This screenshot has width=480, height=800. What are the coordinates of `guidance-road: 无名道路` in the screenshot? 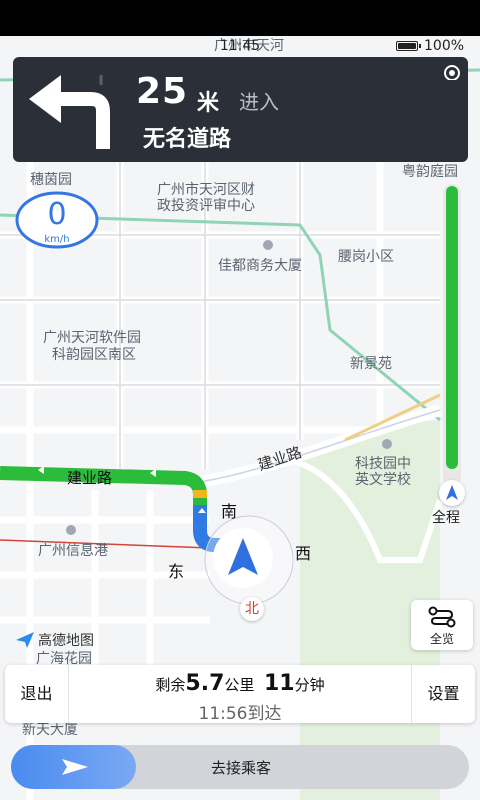 It's located at (187, 139).